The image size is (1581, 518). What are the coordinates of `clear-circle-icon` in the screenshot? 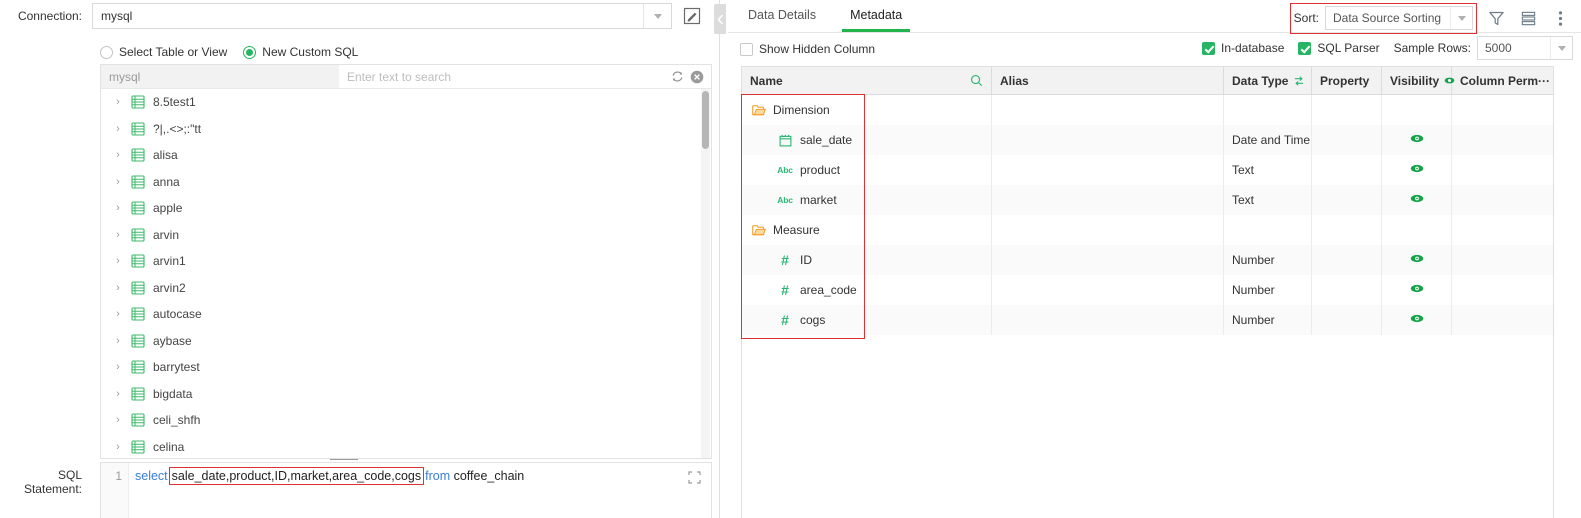 It's located at (697, 77).